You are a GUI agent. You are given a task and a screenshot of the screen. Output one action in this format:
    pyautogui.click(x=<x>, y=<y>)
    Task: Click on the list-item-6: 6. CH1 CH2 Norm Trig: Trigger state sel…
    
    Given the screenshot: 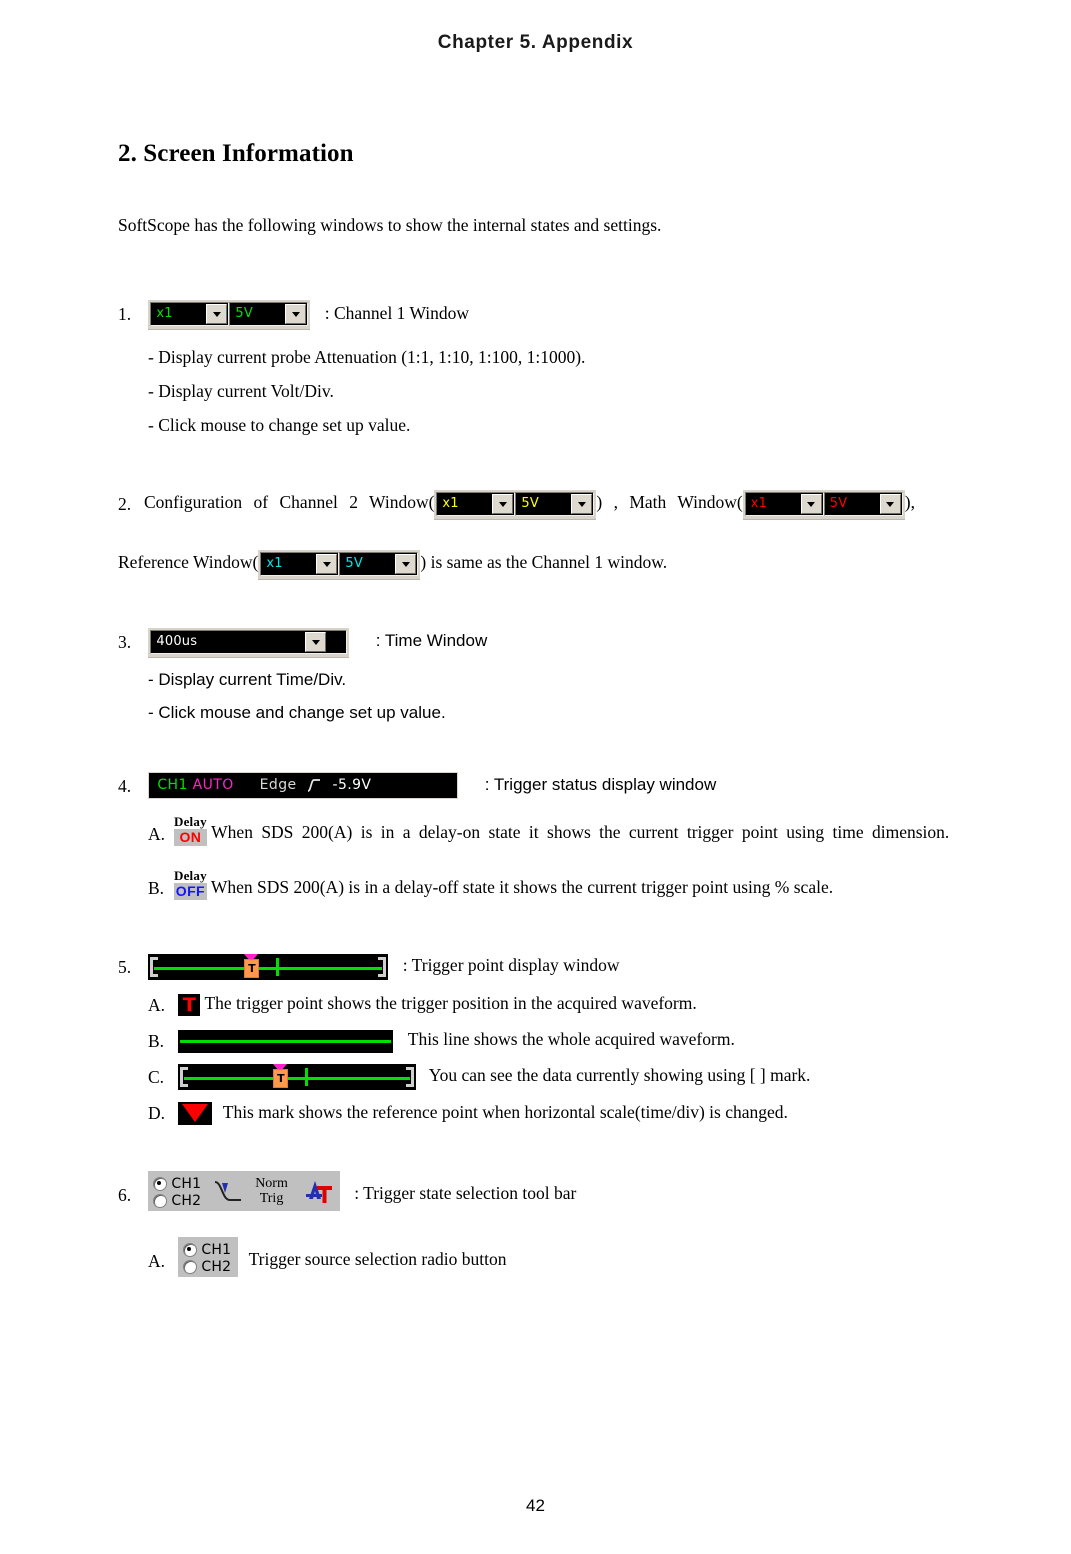 What is the action you would take?
    pyautogui.click(x=537, y=1192)
    